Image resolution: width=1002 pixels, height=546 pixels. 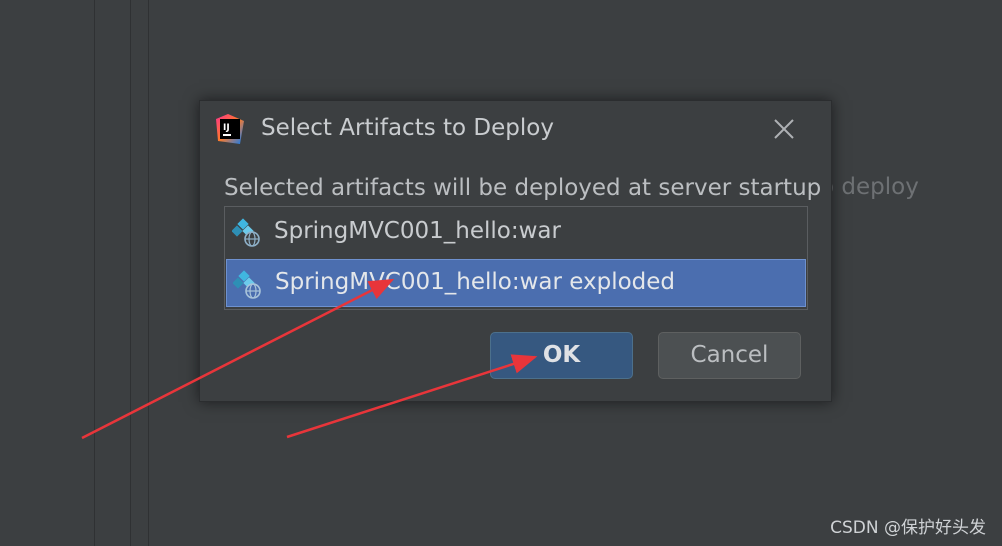 What do you see at coordinates (729, 355) in the screenshot?
I see `cancel-button: Cancel` at bounding box center [729, 355].